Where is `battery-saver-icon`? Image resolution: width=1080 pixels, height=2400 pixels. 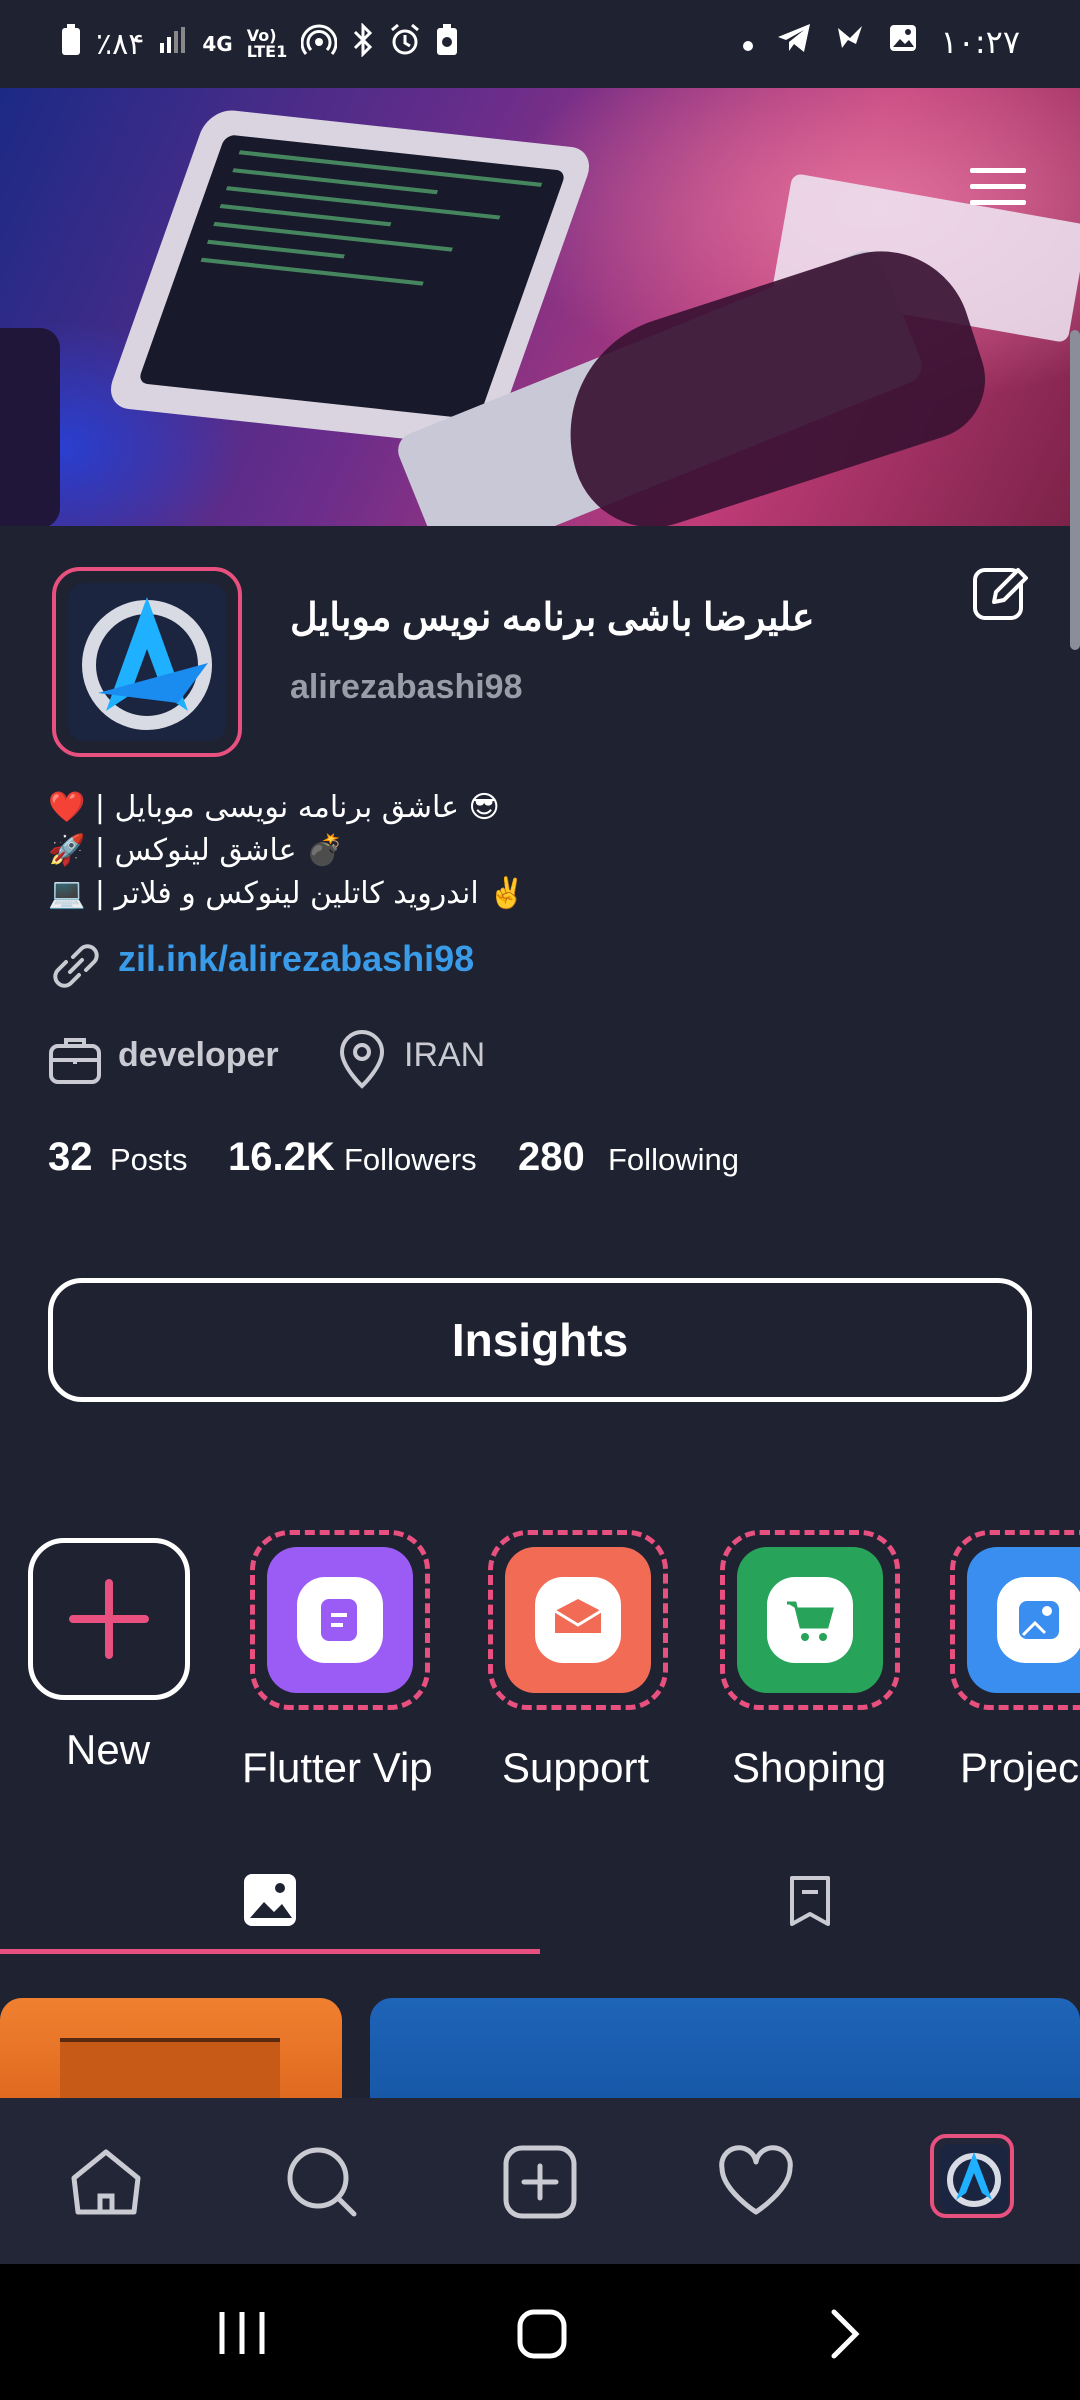 battery-saver-icon is located at coordinates (447, 44).